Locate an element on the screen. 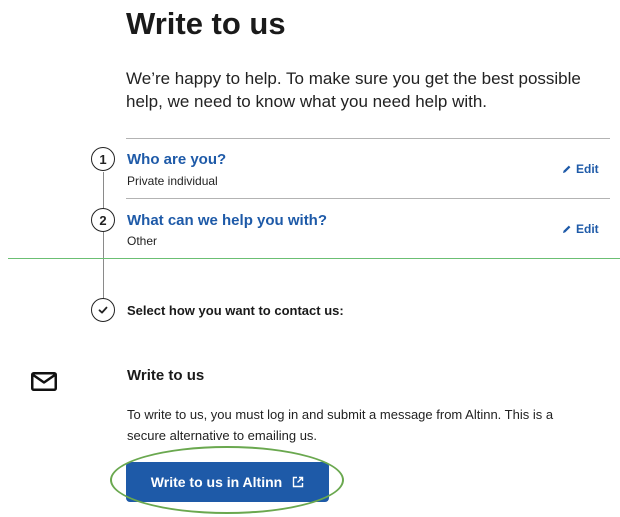 This screenshot has width=620, height=517. edit-button-who-are-you: Edit is located at coordinates (580, 169).